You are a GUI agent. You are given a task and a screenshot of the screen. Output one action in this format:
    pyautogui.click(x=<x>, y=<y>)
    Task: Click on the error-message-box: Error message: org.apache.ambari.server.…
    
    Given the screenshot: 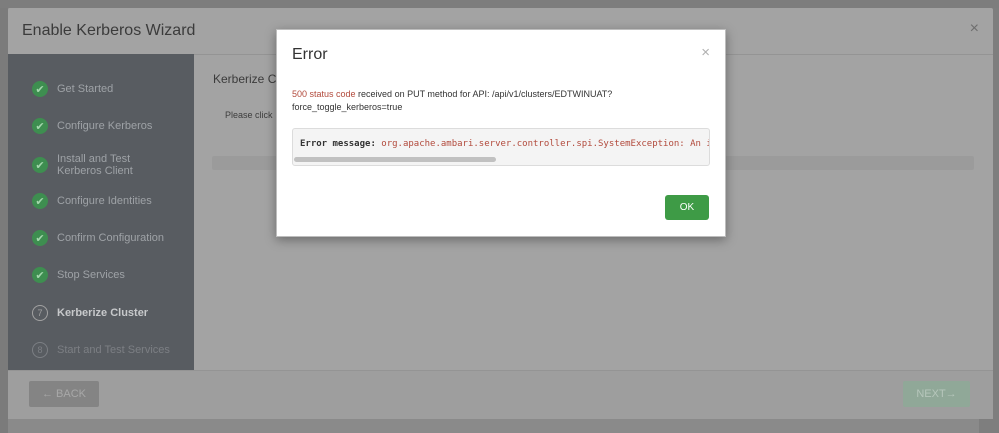 What is the action you would take?
    pyautogui.click(x=501, y=147)
    